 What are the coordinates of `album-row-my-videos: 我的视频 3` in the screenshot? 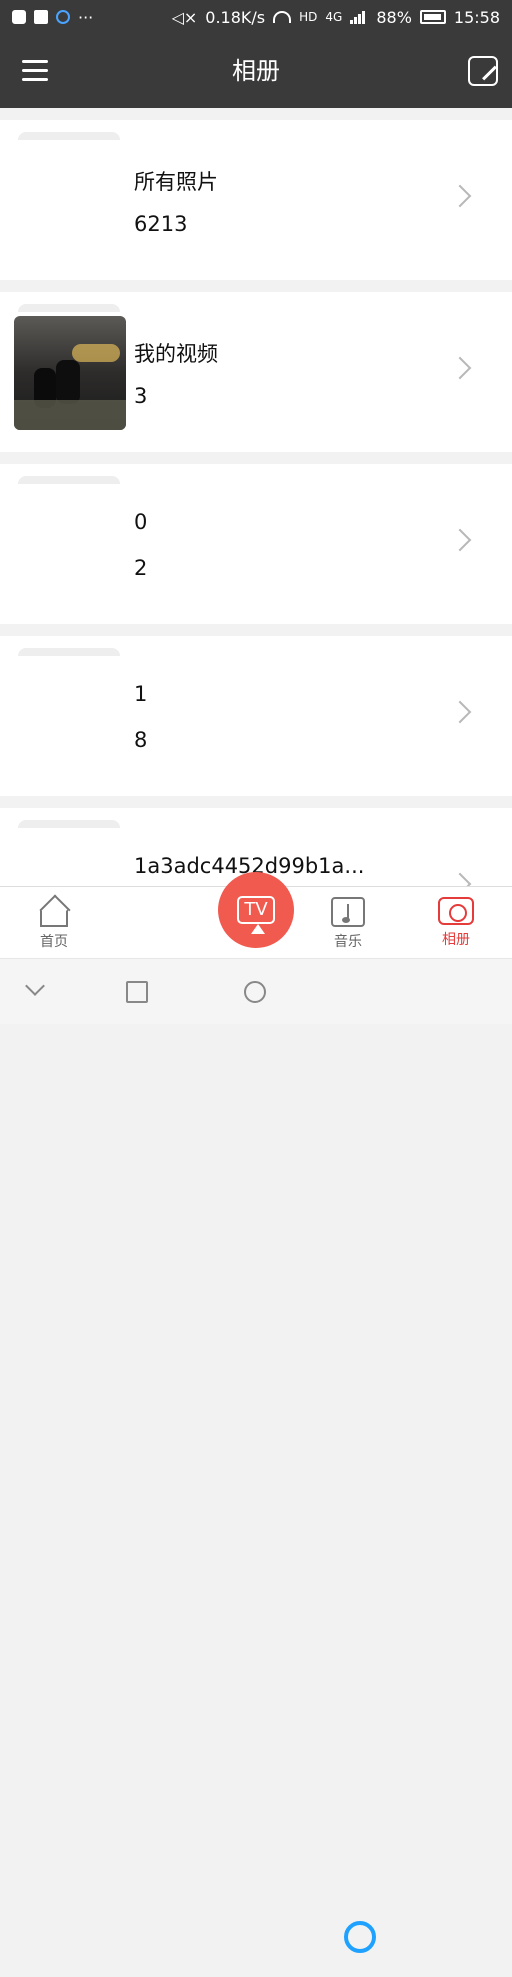 It's located at (256, 372).